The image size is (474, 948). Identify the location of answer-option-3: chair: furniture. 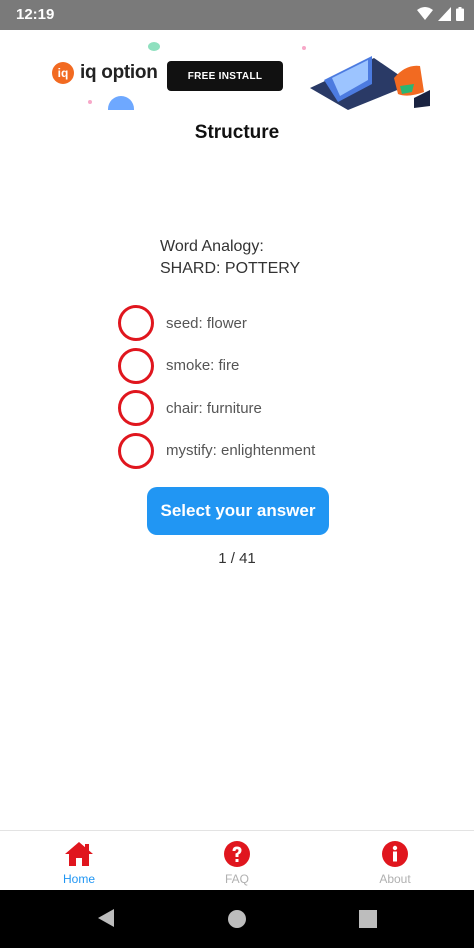
(216, 408).